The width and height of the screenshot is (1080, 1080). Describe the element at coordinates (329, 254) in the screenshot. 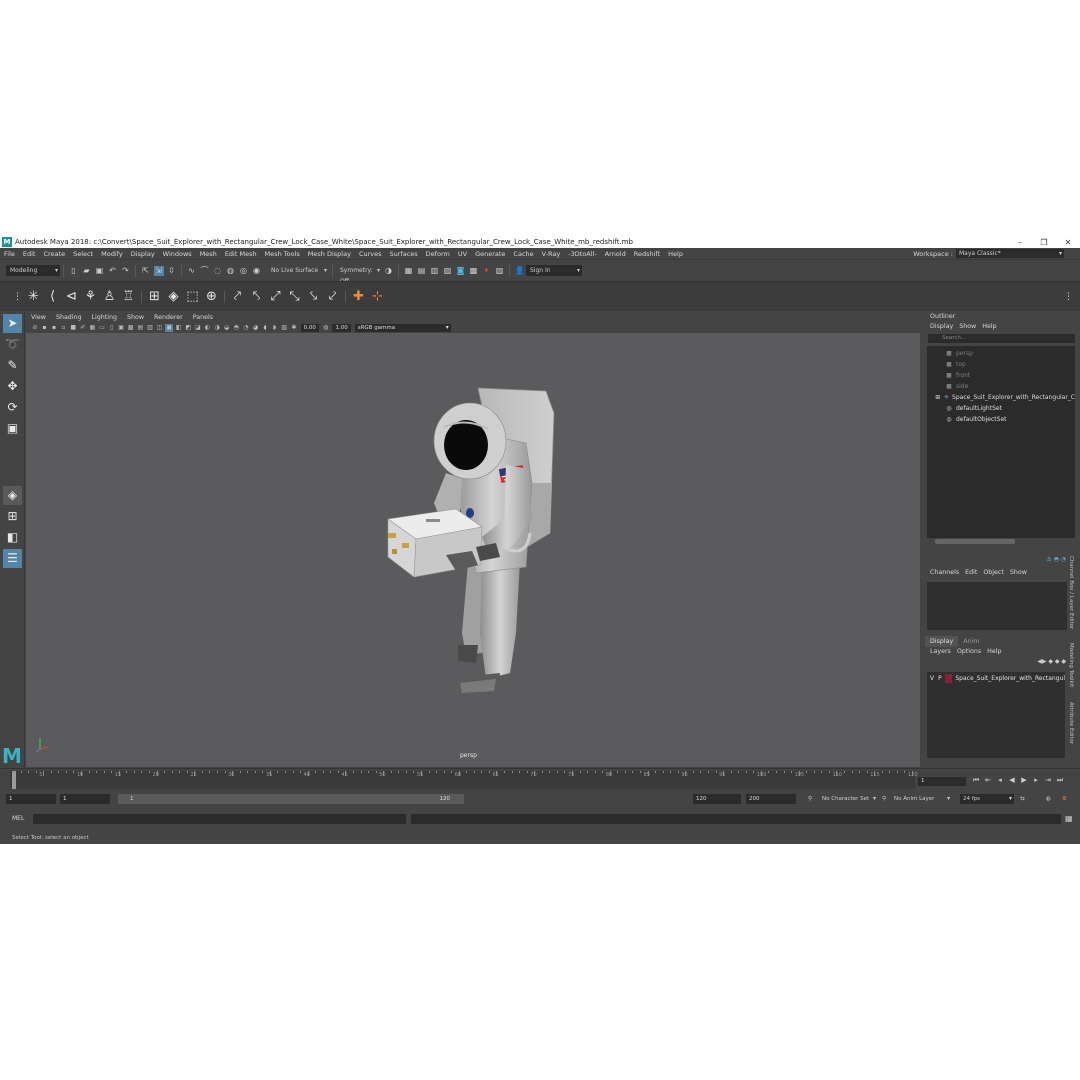

I see `menu-mesh-display: Mesh Display` at that location.